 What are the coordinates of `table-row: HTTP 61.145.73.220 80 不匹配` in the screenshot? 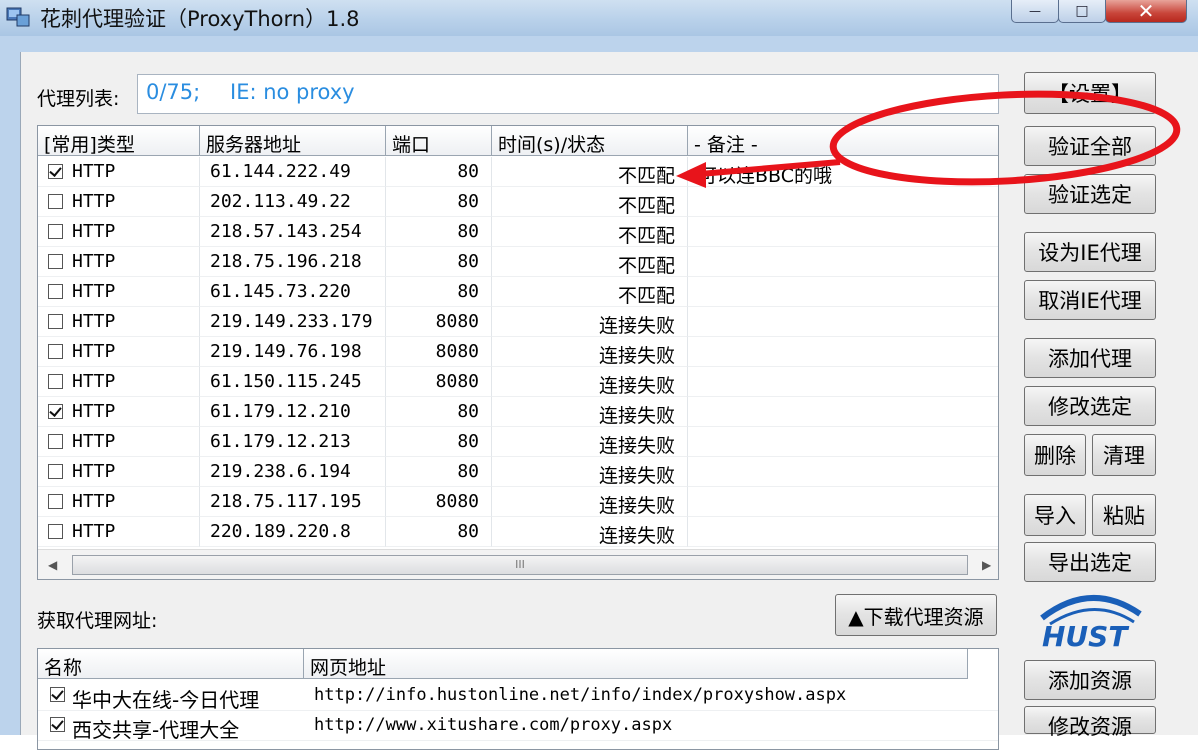 It's located at (518, 292).